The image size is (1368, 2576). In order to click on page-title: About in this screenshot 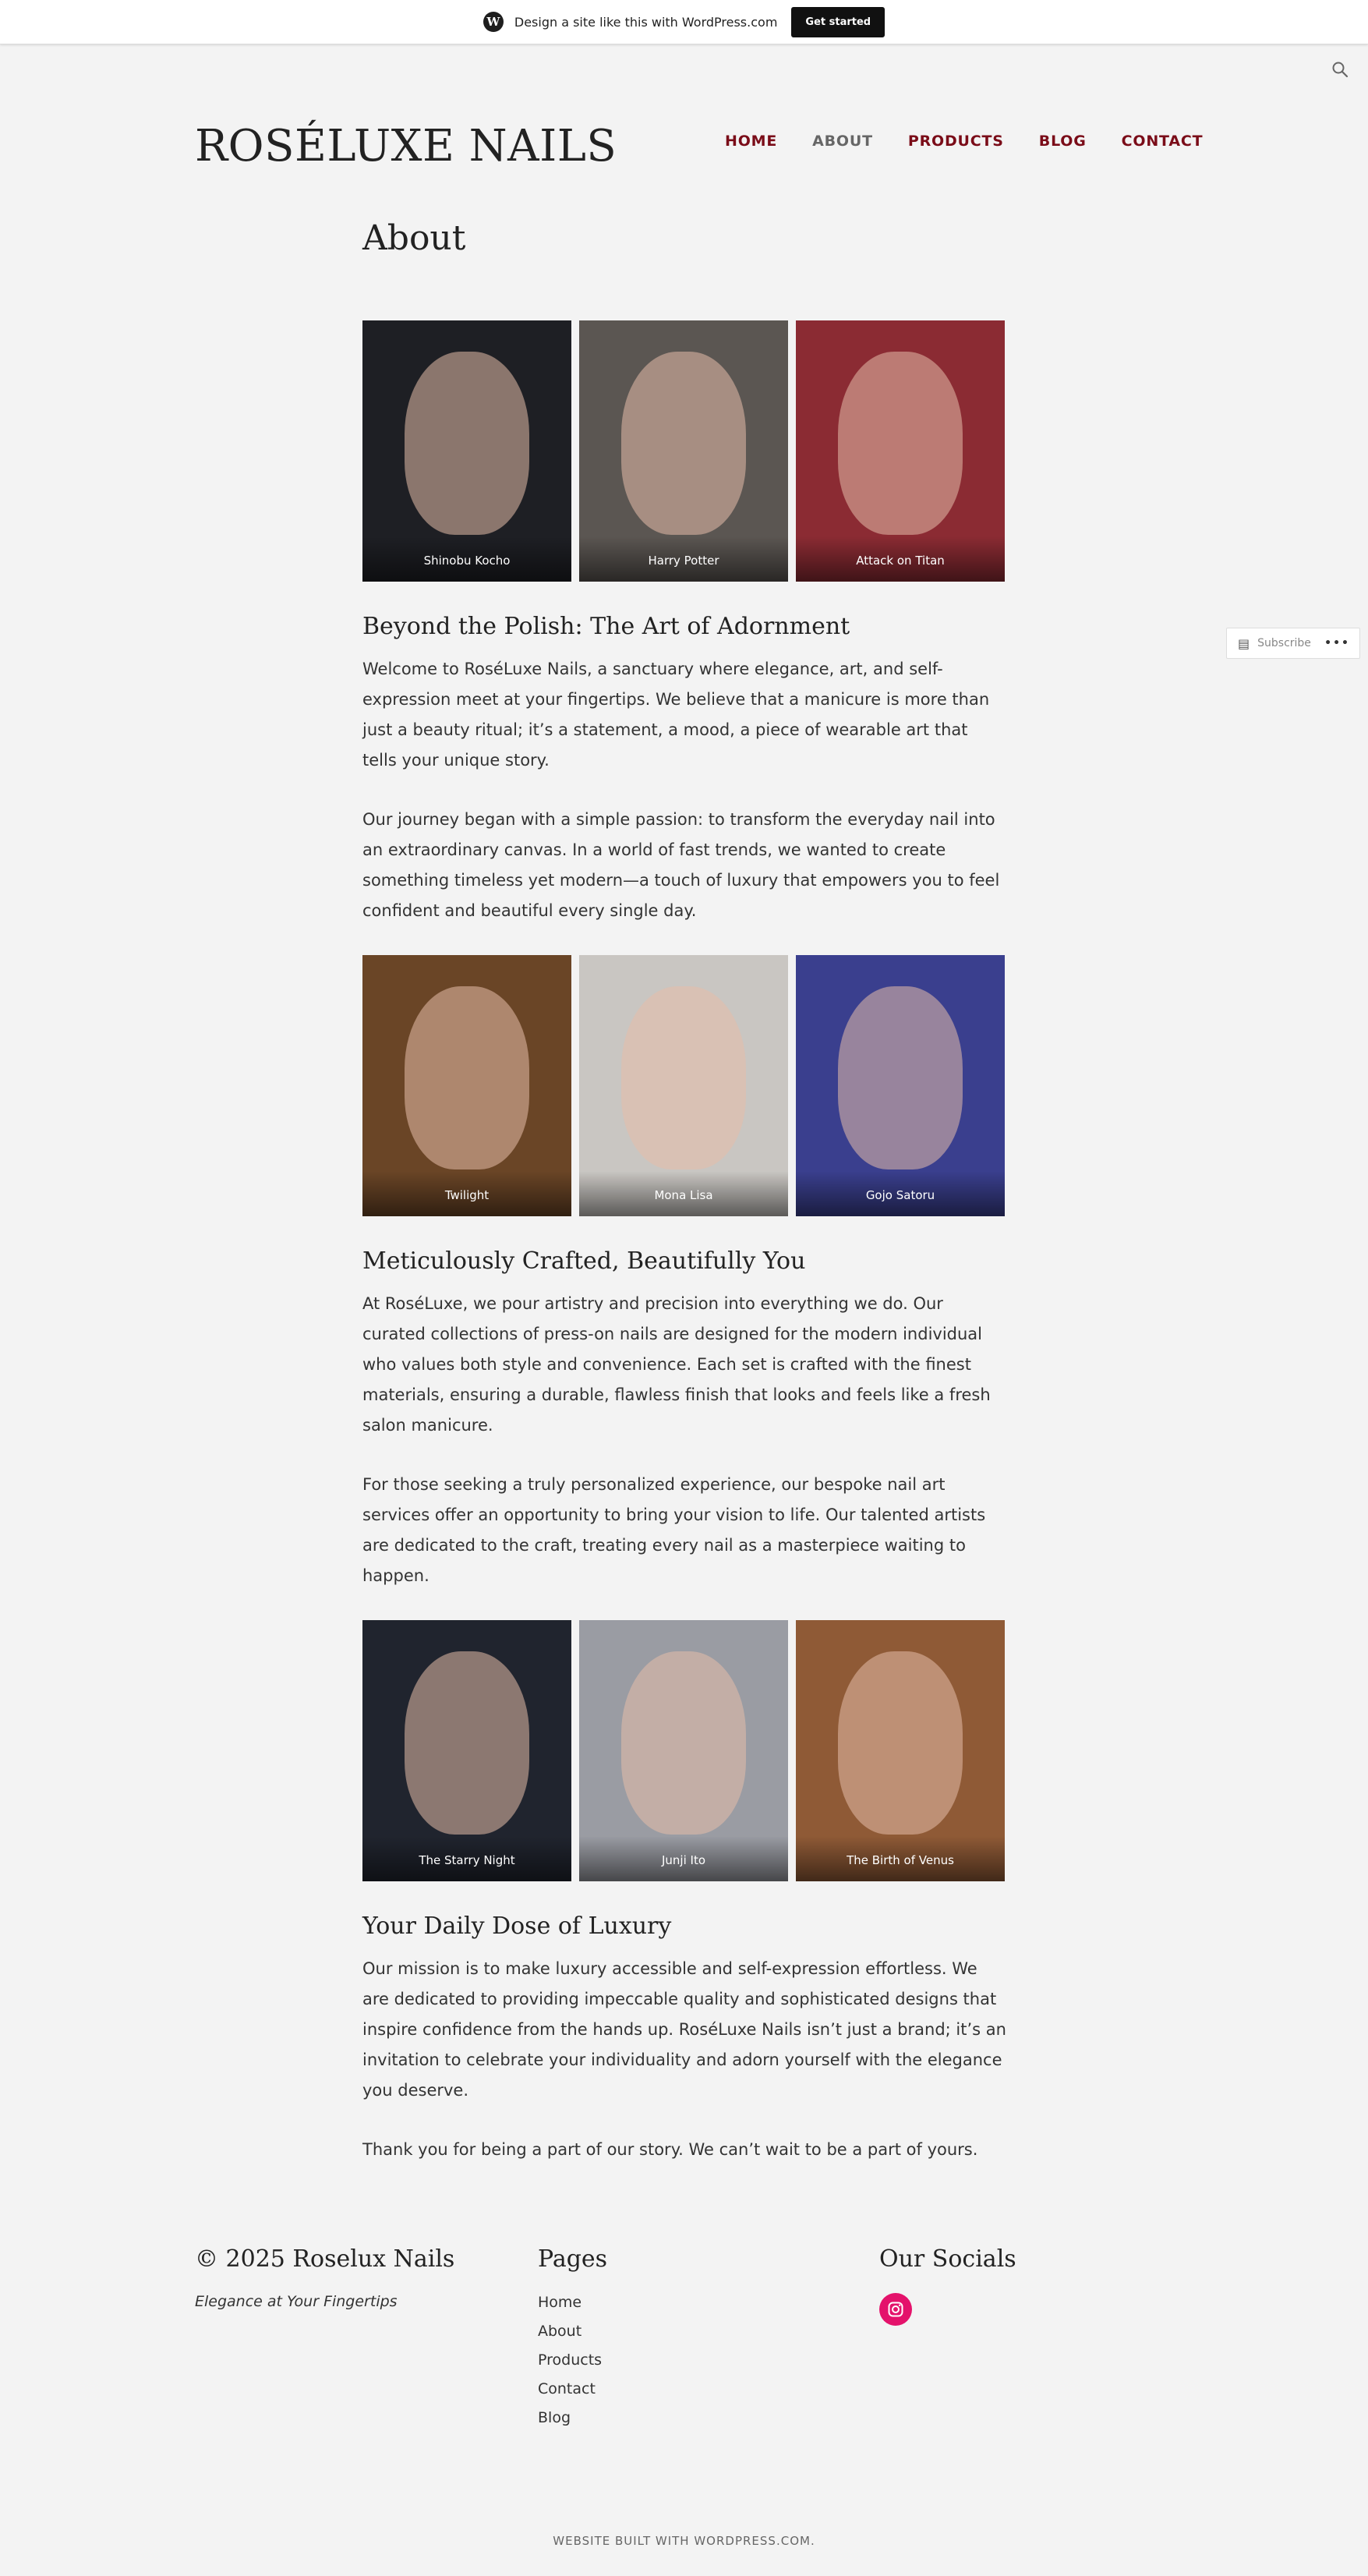, I will do `click(414, 238)`.